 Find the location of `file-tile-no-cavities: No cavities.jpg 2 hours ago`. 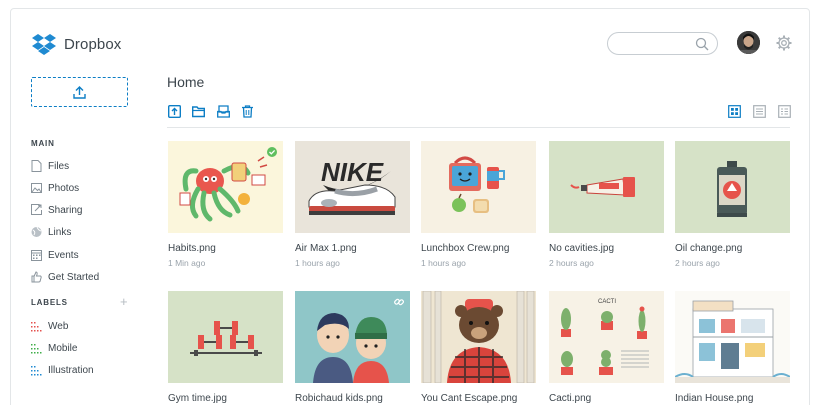

file-tile-no-cavities: No cavities.jpg 2 hours ago is located at coordinates (606, 204).